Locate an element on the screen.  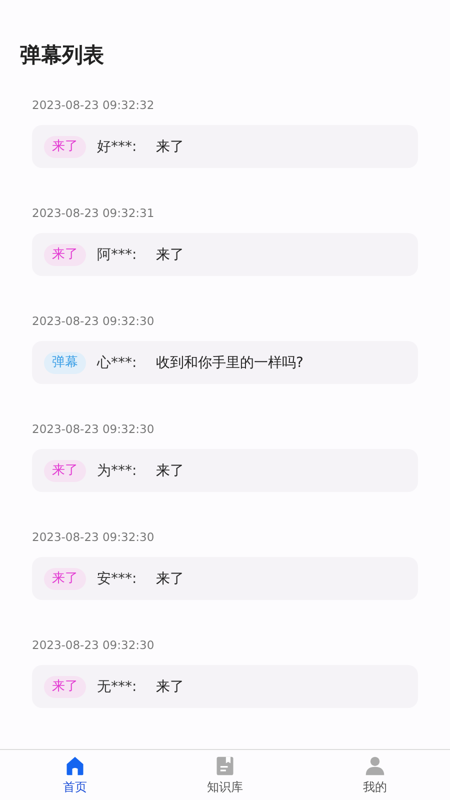
message-text: 收到和你手里的一样吗? is located at coordinates (230, 363).